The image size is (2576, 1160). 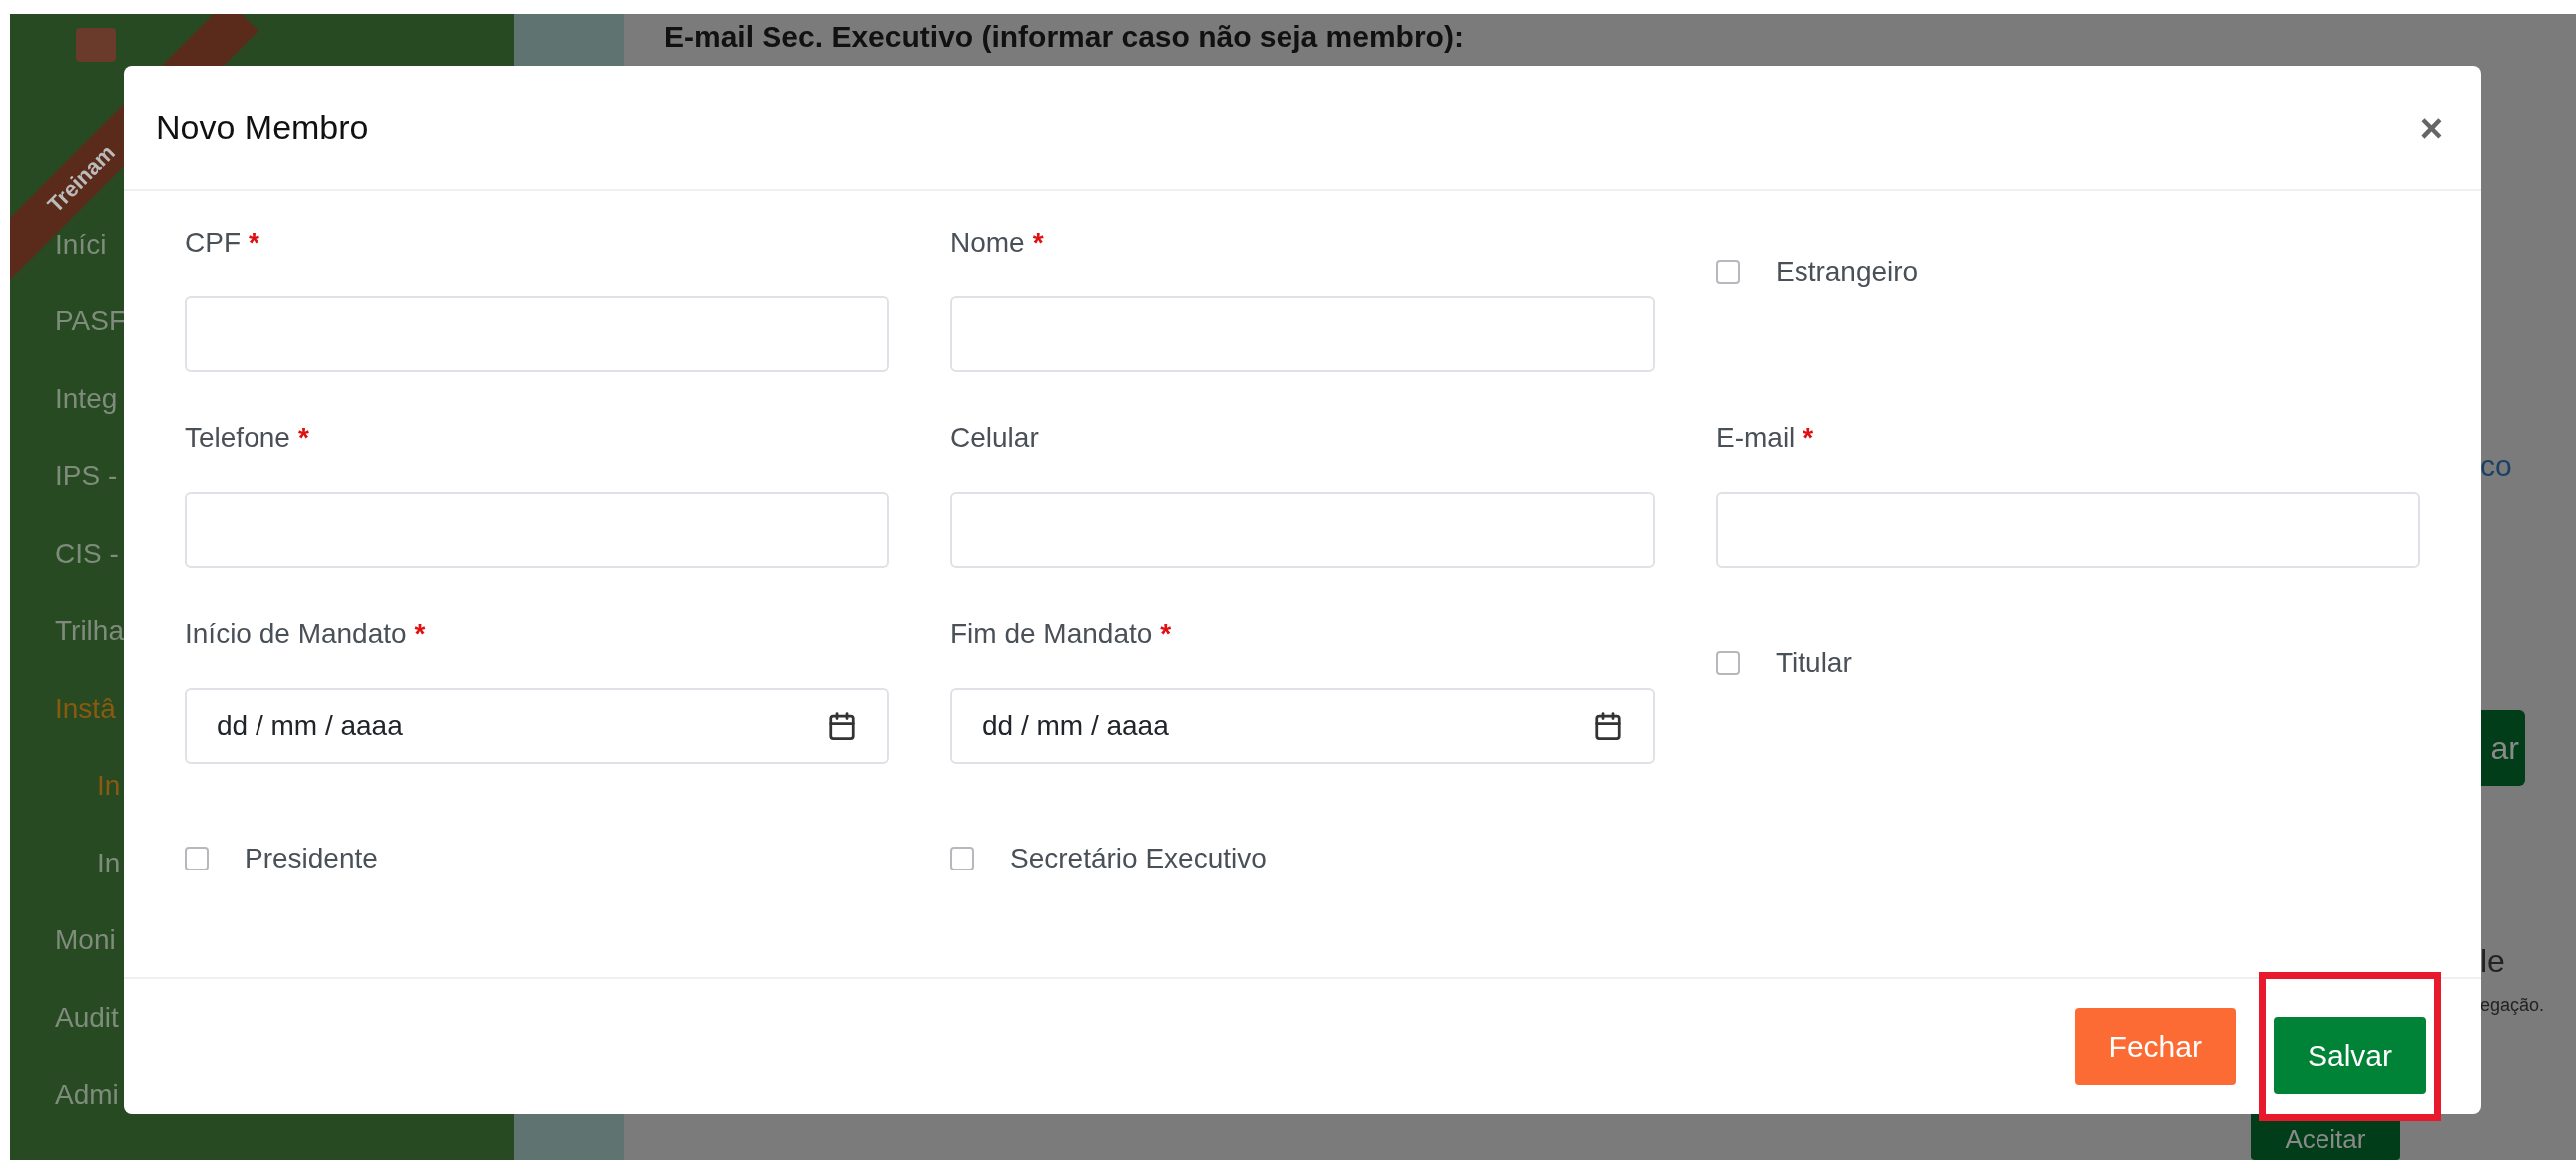 I want to click on field-label: E-mail, so click(x=1756, y=438).